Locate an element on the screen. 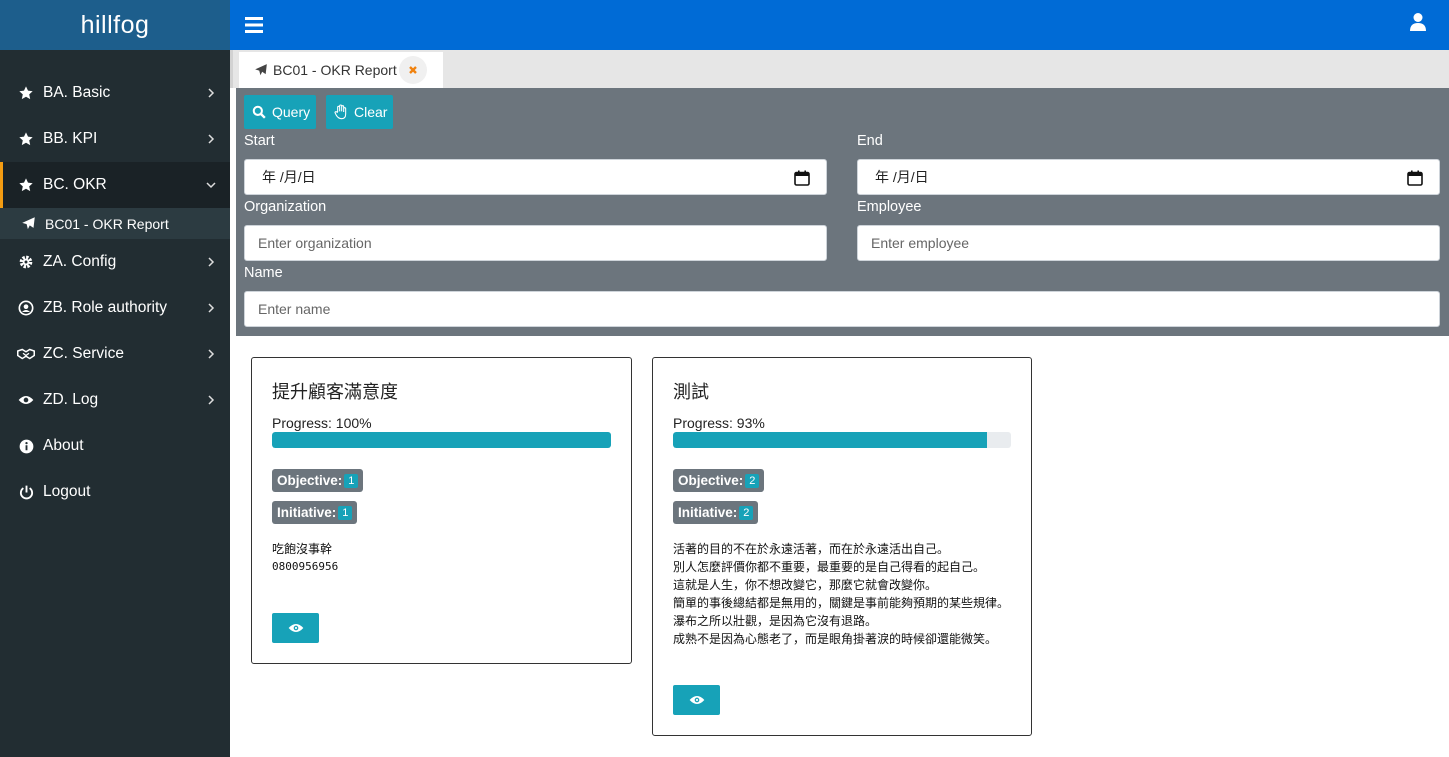  sidebar-item-label: About is located at coordinates (63, 445).